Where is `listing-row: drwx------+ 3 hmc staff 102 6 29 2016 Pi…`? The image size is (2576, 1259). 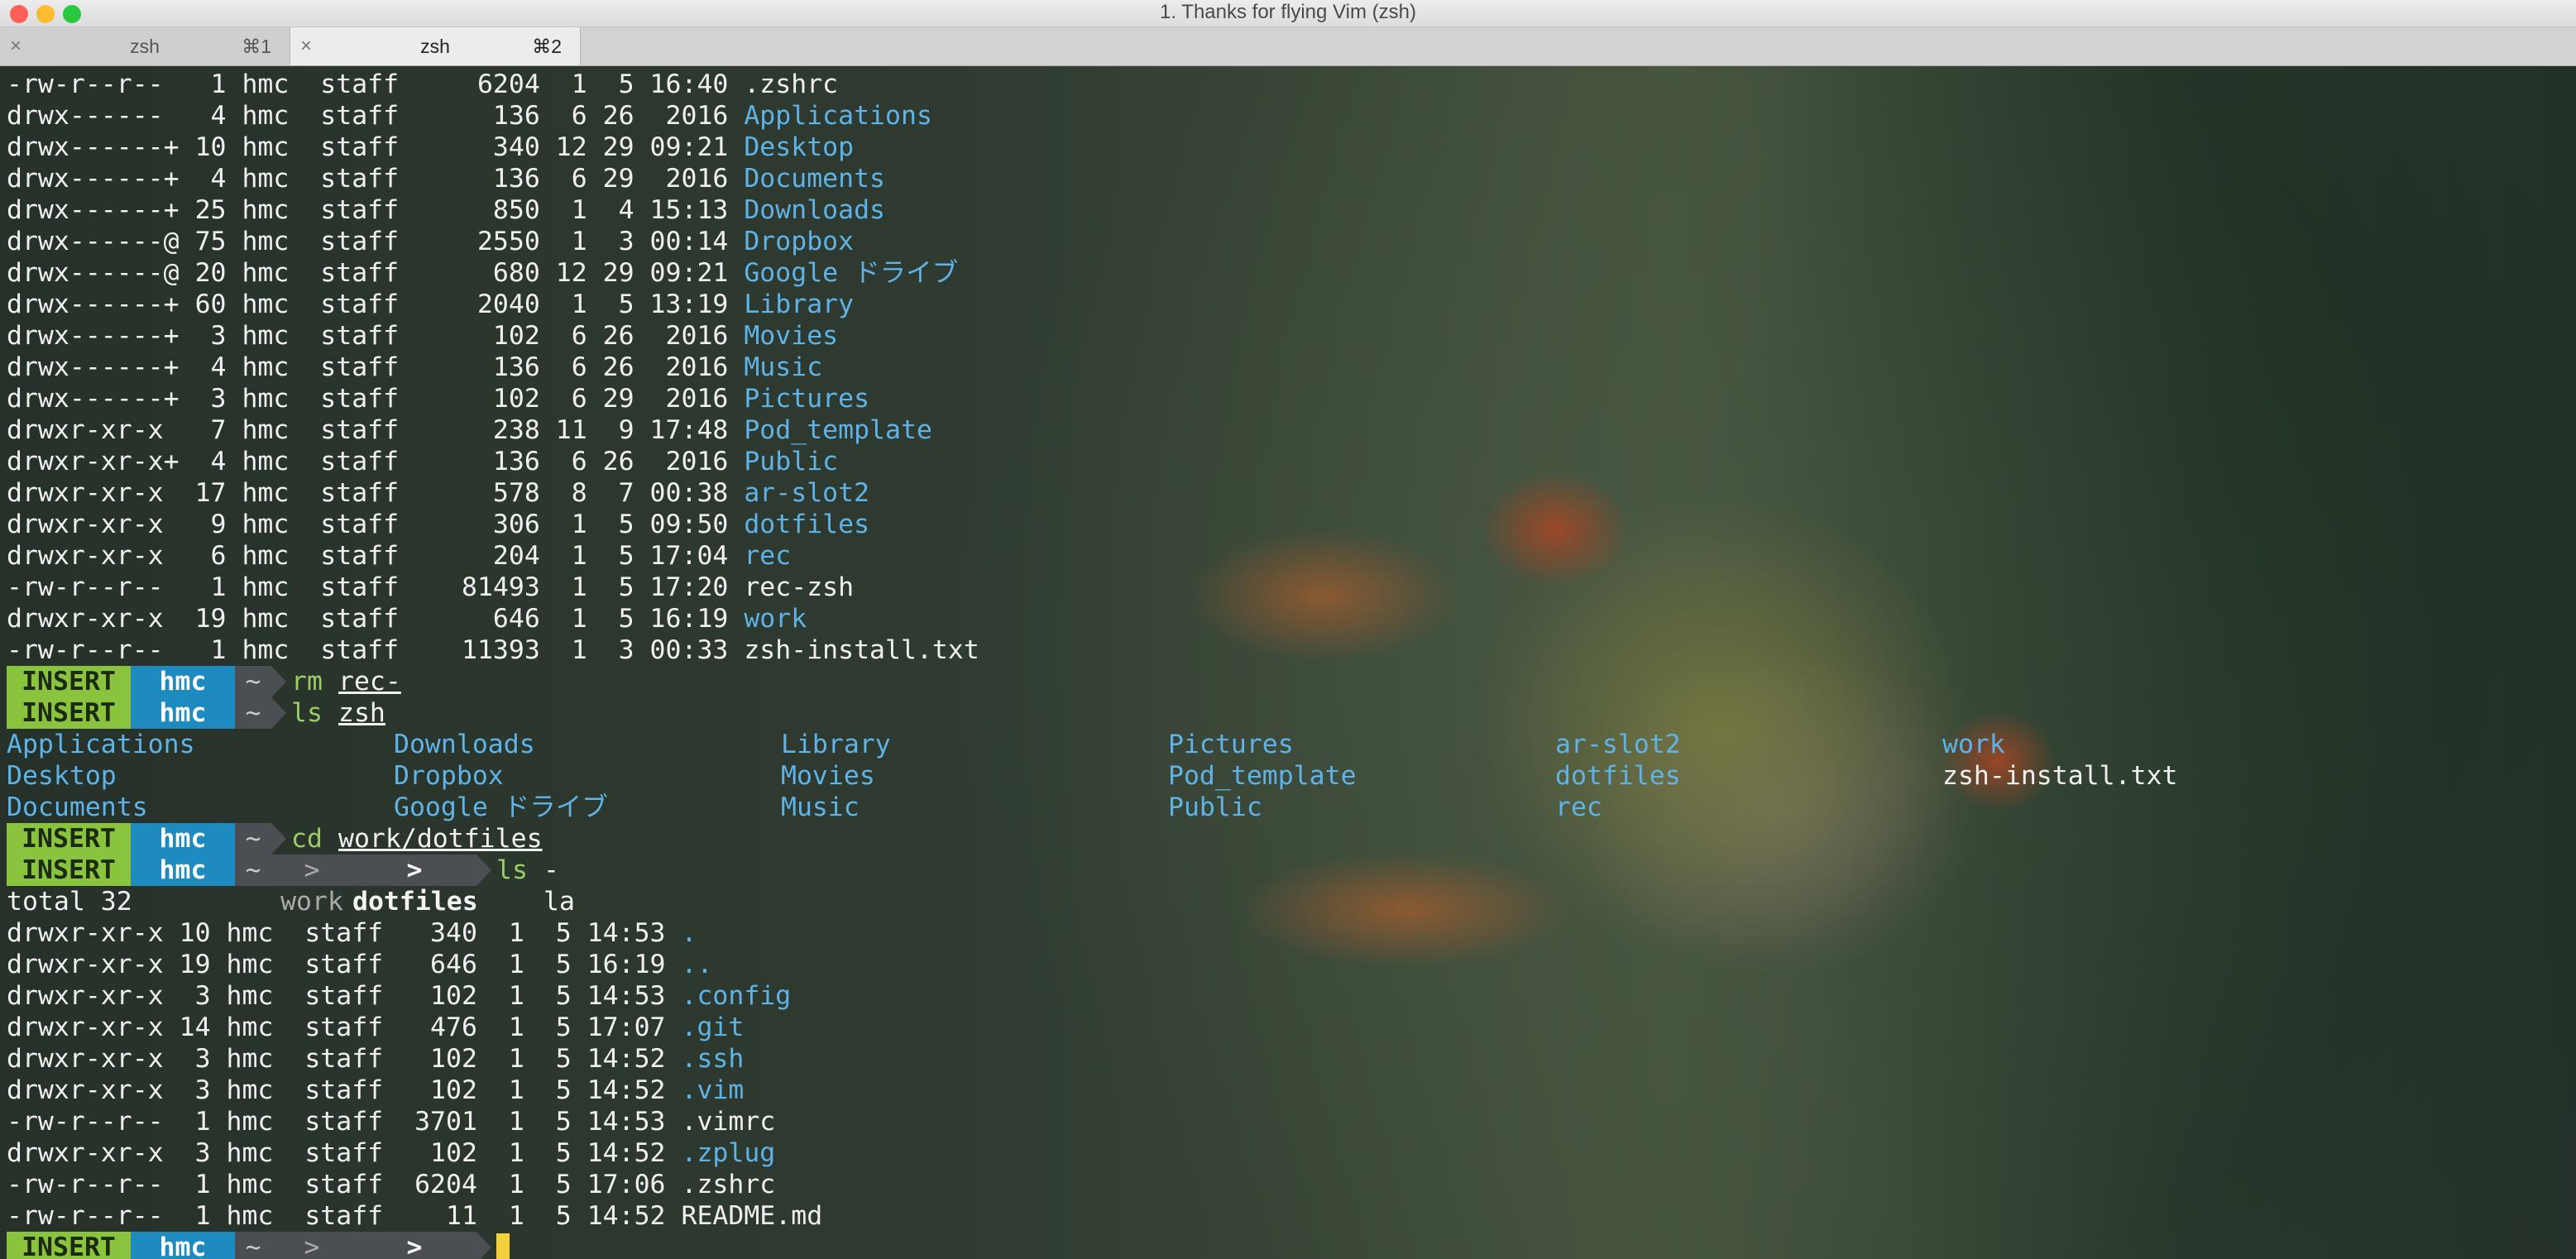 listing-row: drwx------+ 3 hmc staff 102 6 29 2016 Pi… is located at coordinates (438, 398).